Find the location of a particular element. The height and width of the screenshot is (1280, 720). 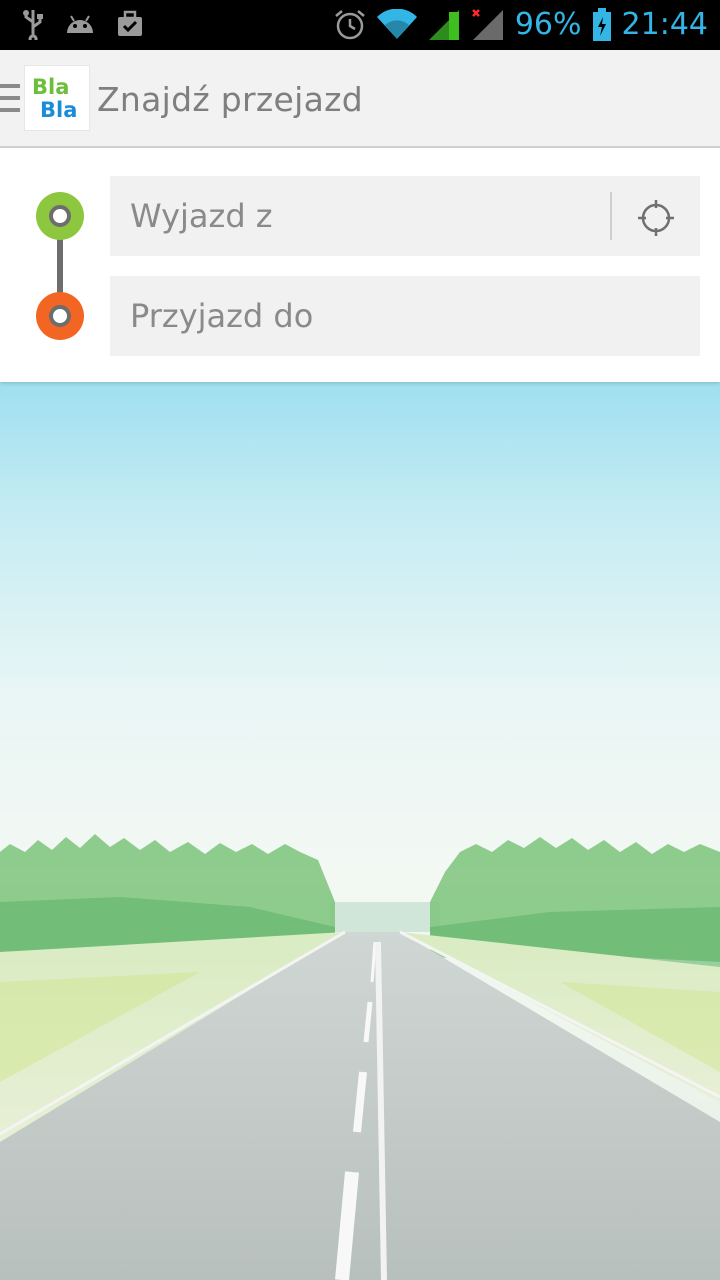

action-bar: Bla Bla Znajdź przejazd is located at coordinates (360, 99).